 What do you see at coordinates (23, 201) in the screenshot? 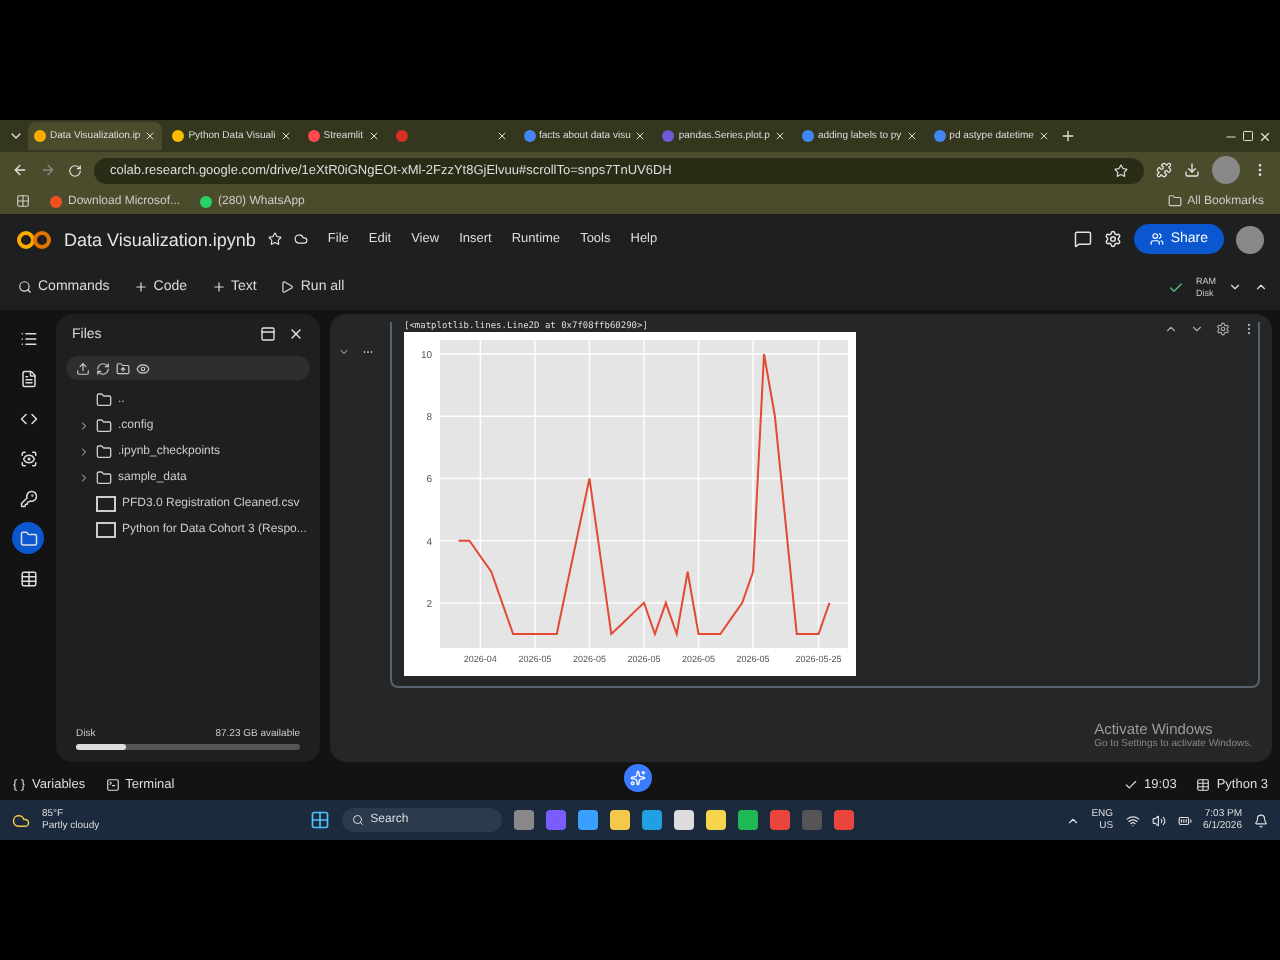
I see `apps-icon` at bounding box center [23, 201].